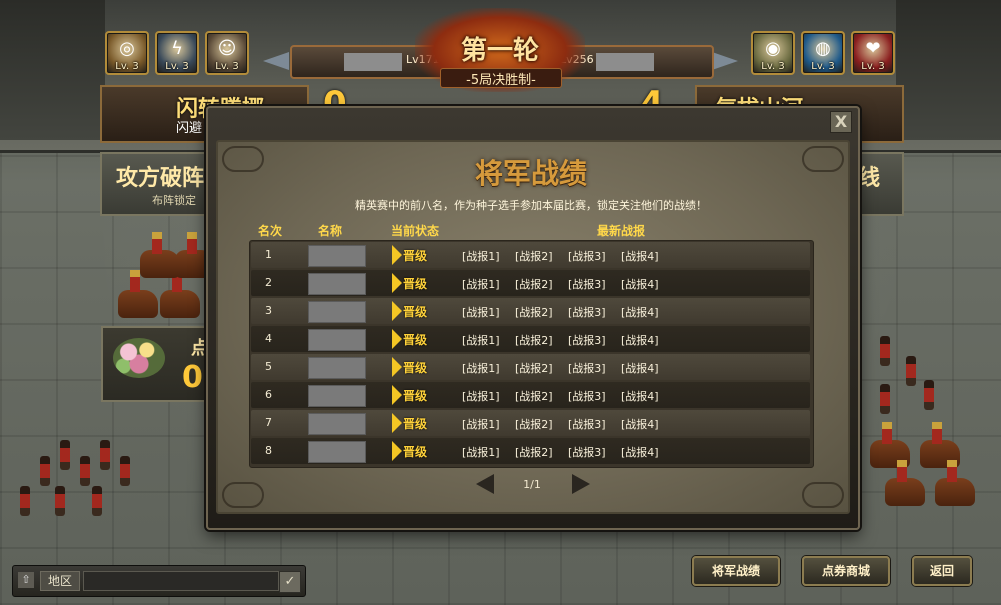  What do you see at coordinates (485, 484) in the screenshot?
I see `previous-page-button` at bounding box center [485, 484].